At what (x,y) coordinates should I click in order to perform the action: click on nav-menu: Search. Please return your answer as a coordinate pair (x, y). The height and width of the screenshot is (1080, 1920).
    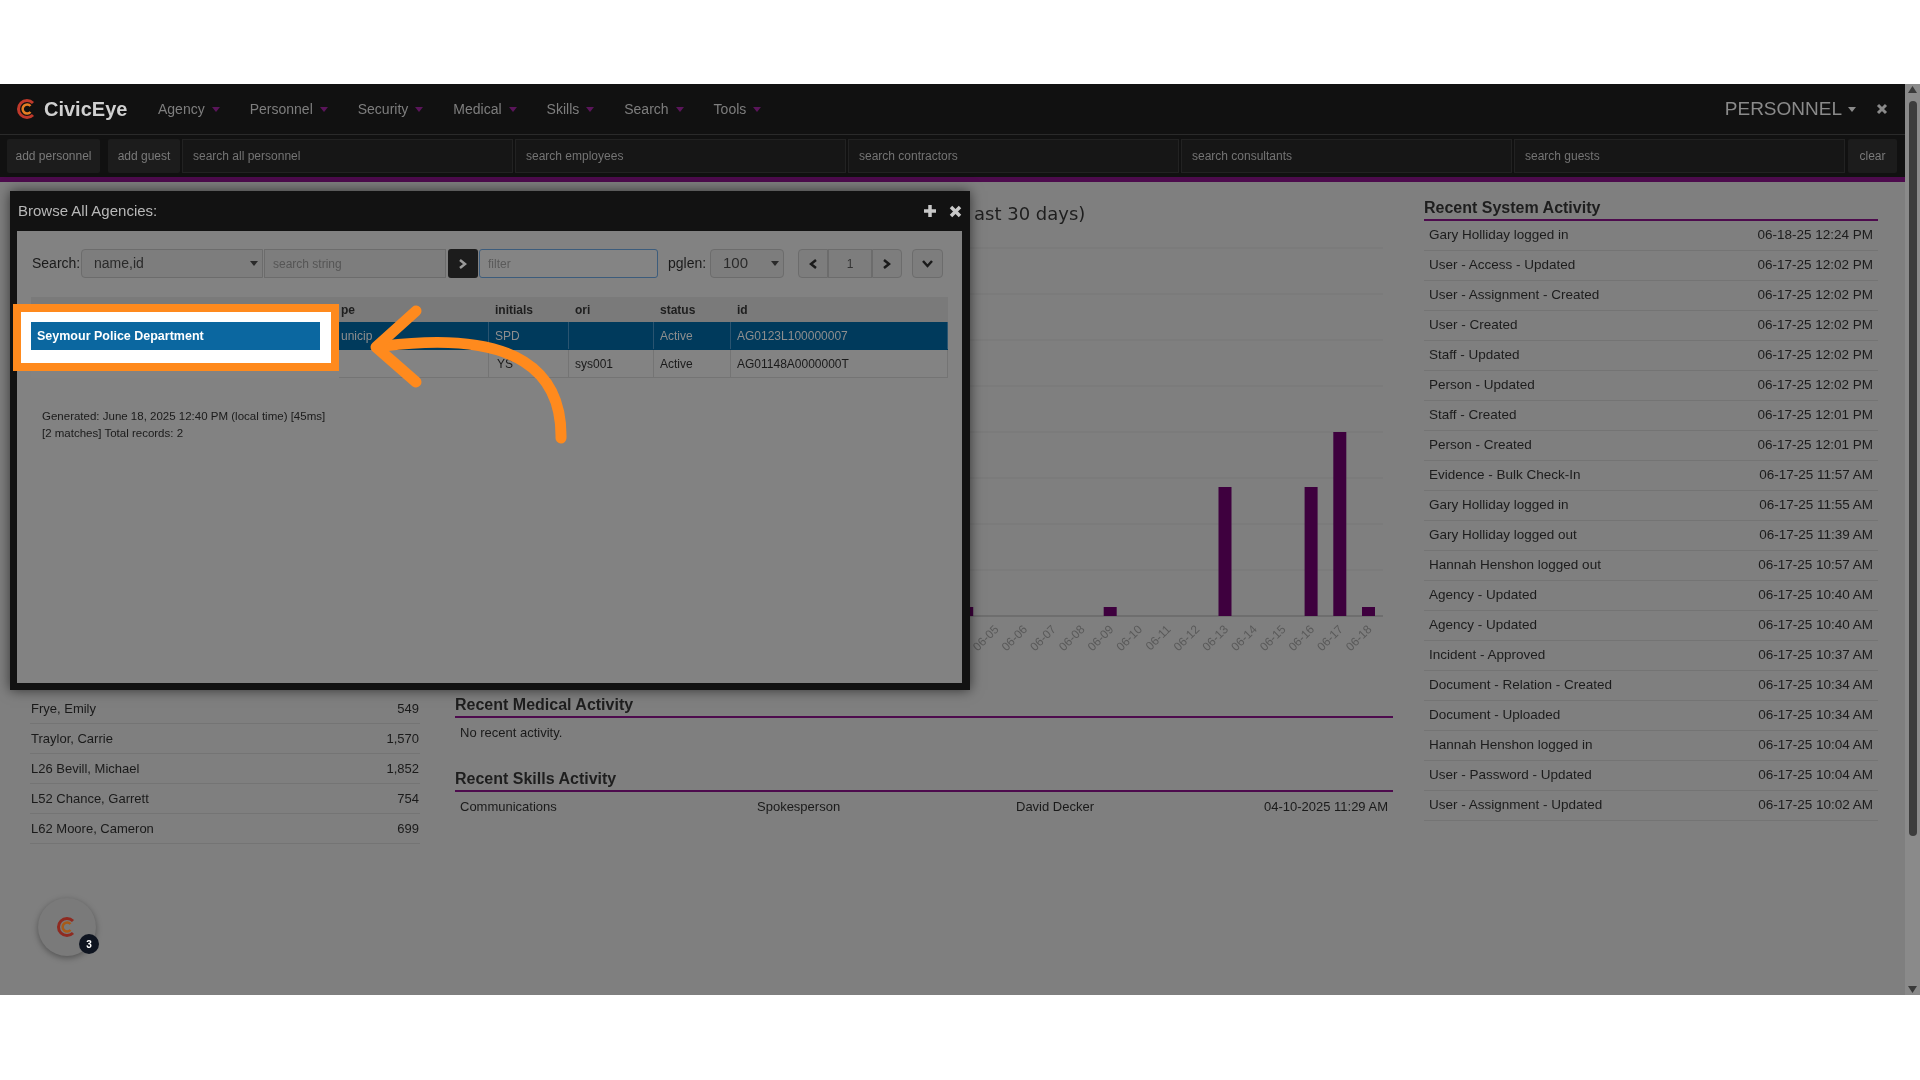
    Looking at the image, I should click on (654, 109).